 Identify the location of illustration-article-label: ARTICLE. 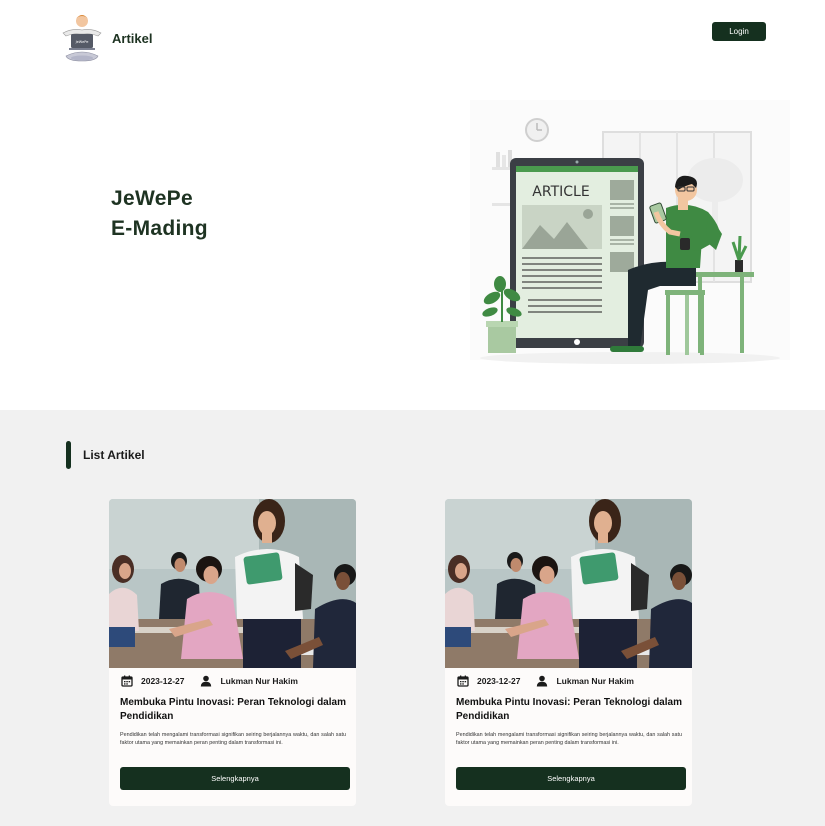
(560, 192).